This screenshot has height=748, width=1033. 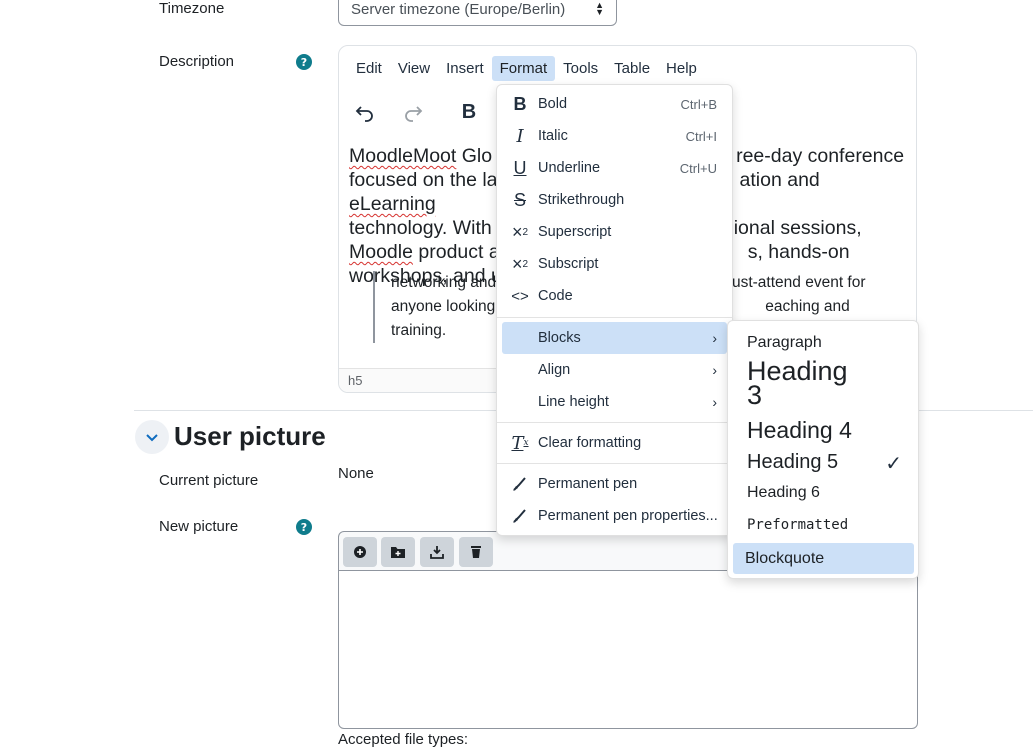 What do you see at coordinates (614, 443) in the screenshot?
I see `menu-item-clear-formatting: Tx Clear formatting` at bounding box center [614, 443].